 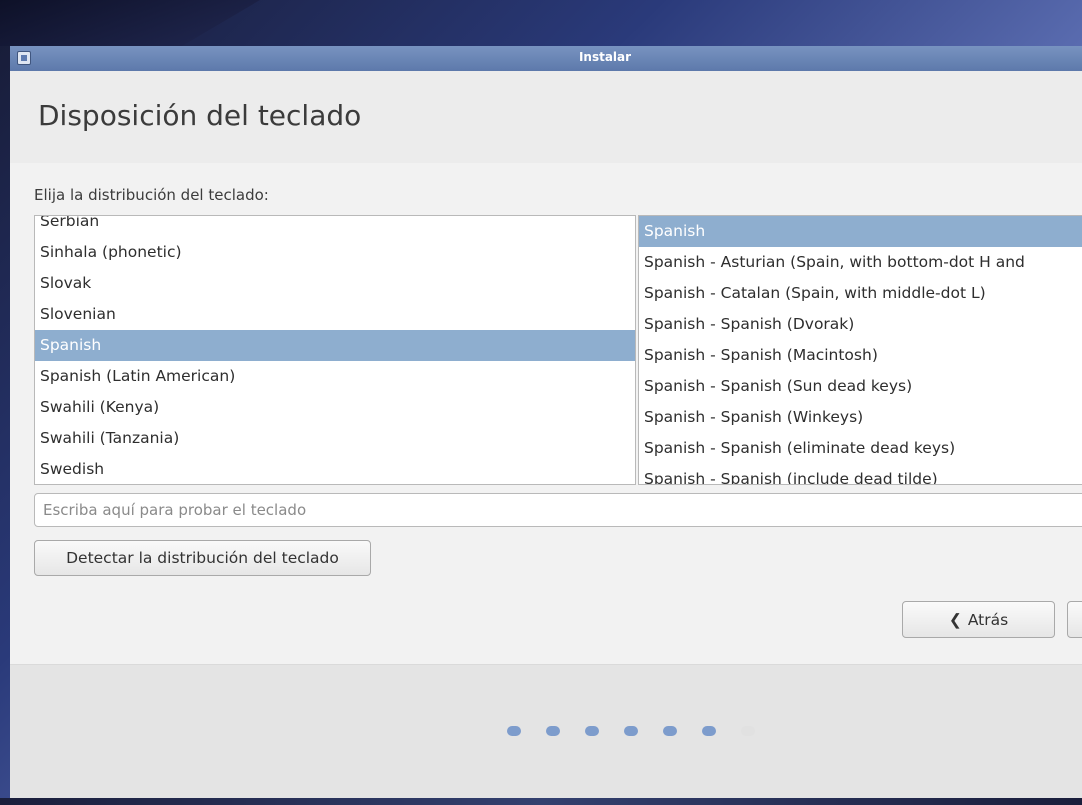 What do you see at coordinates (605, 57) in the screenshot?
I see `window-title: Instalar` at bounding box center [605, 57].